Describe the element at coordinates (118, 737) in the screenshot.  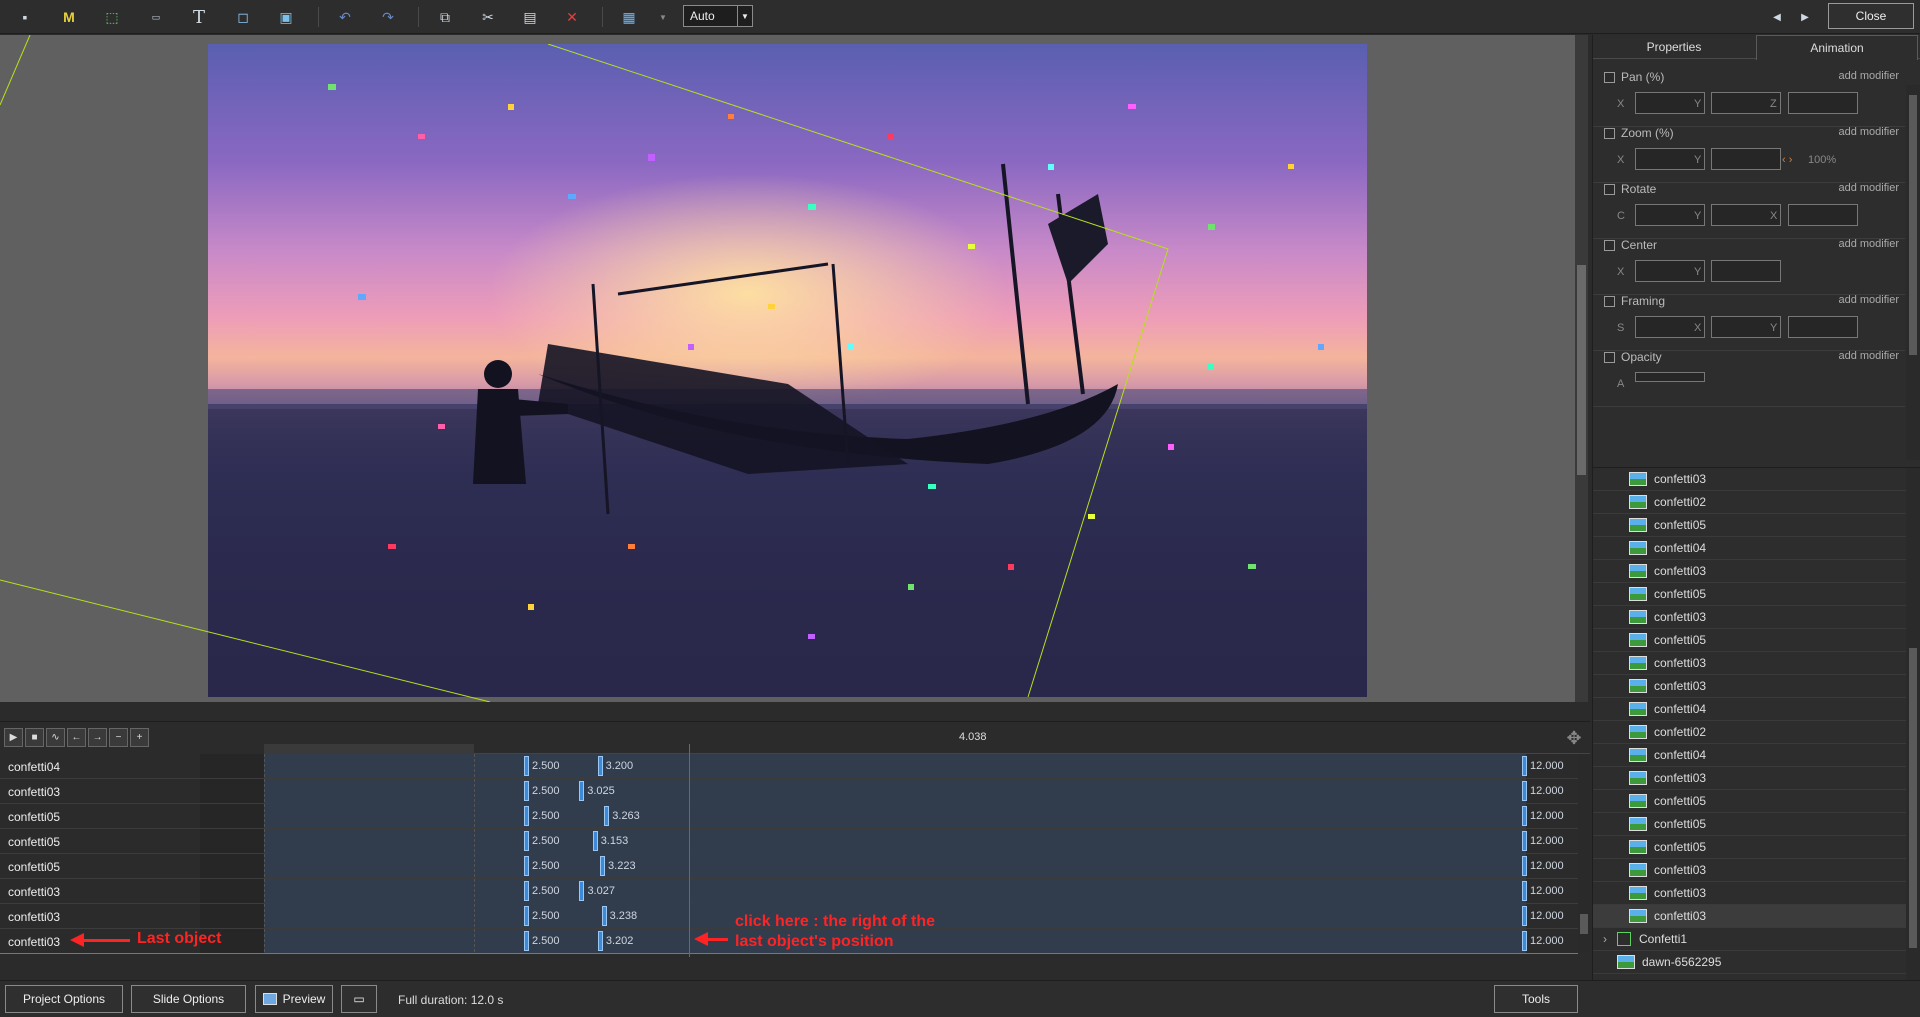
I see `zoom-out-icon: −` at that location.